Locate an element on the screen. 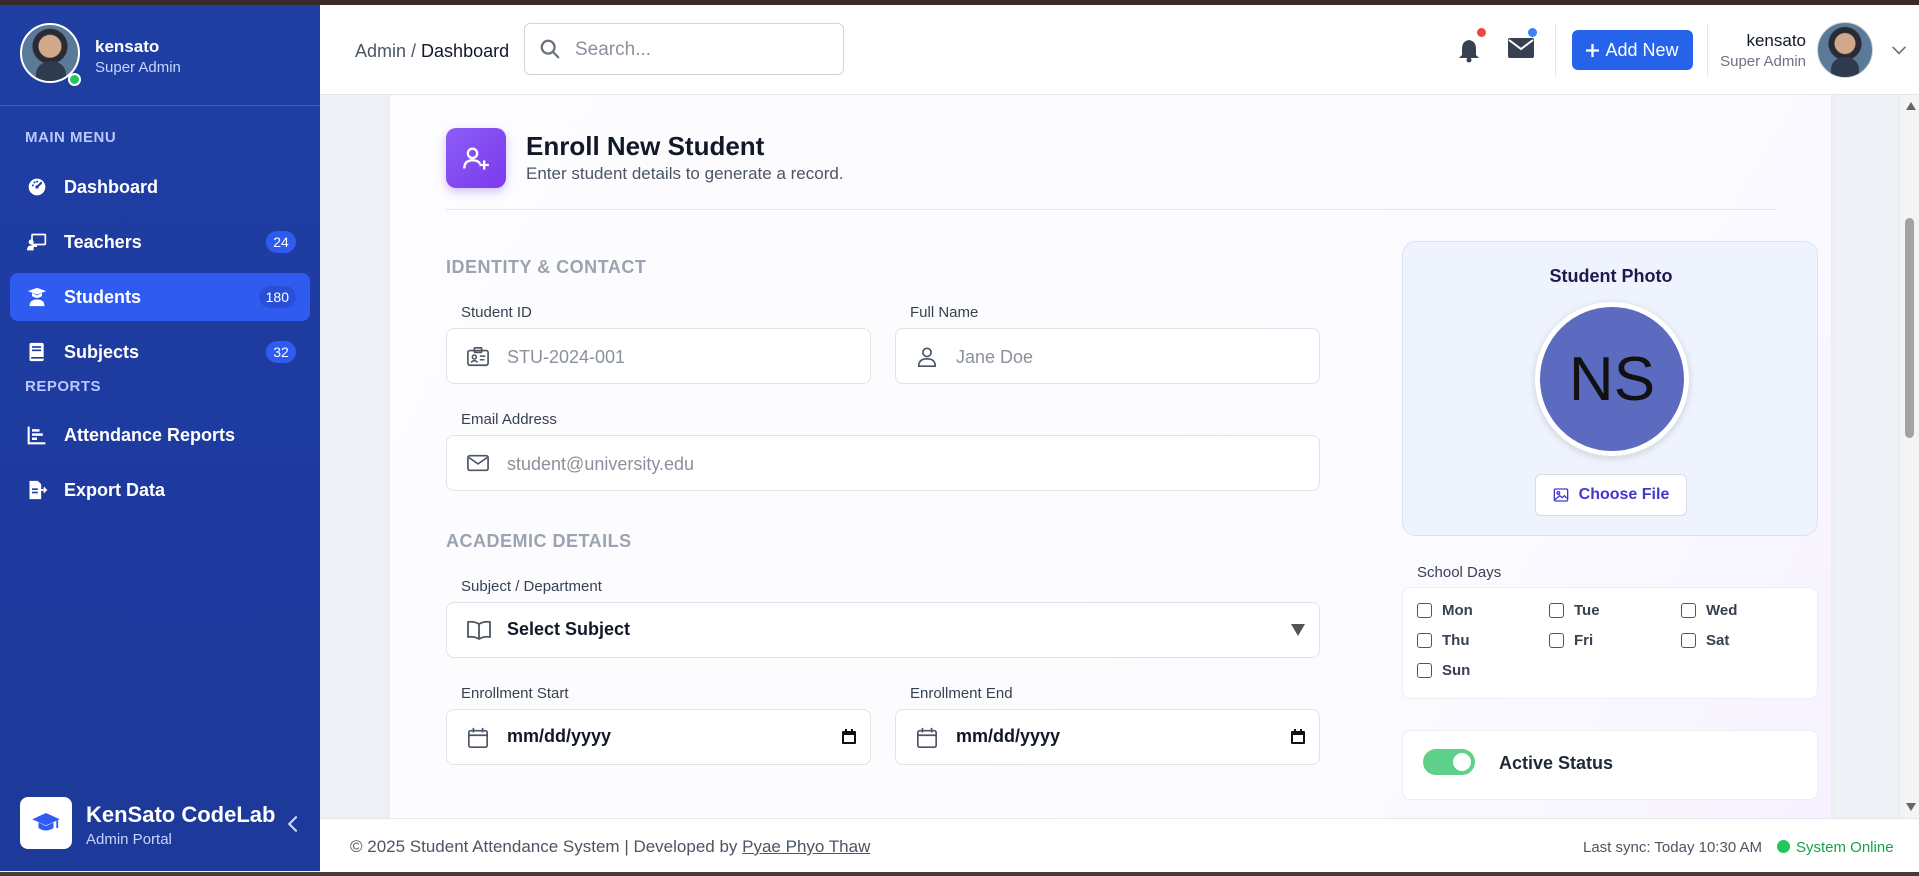 The height and width of the screenshot is (876, 1919). day-checkbox-fri: Fri is located at coordinates (1571, 640).